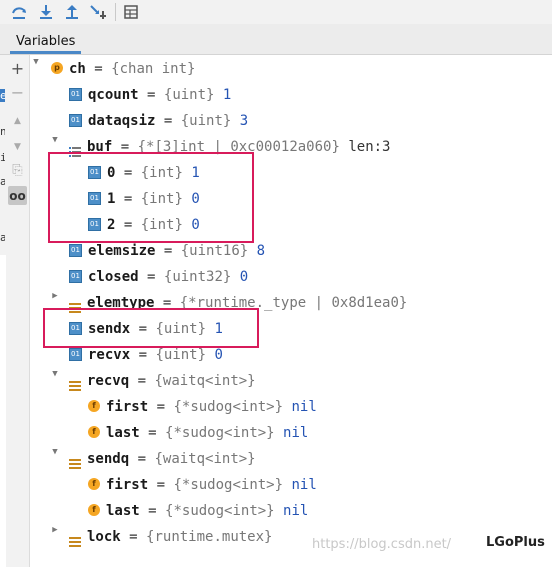 This screenshot has height=567, width=552. I want to click on var-name: dataqsiz, so click(122, 121).